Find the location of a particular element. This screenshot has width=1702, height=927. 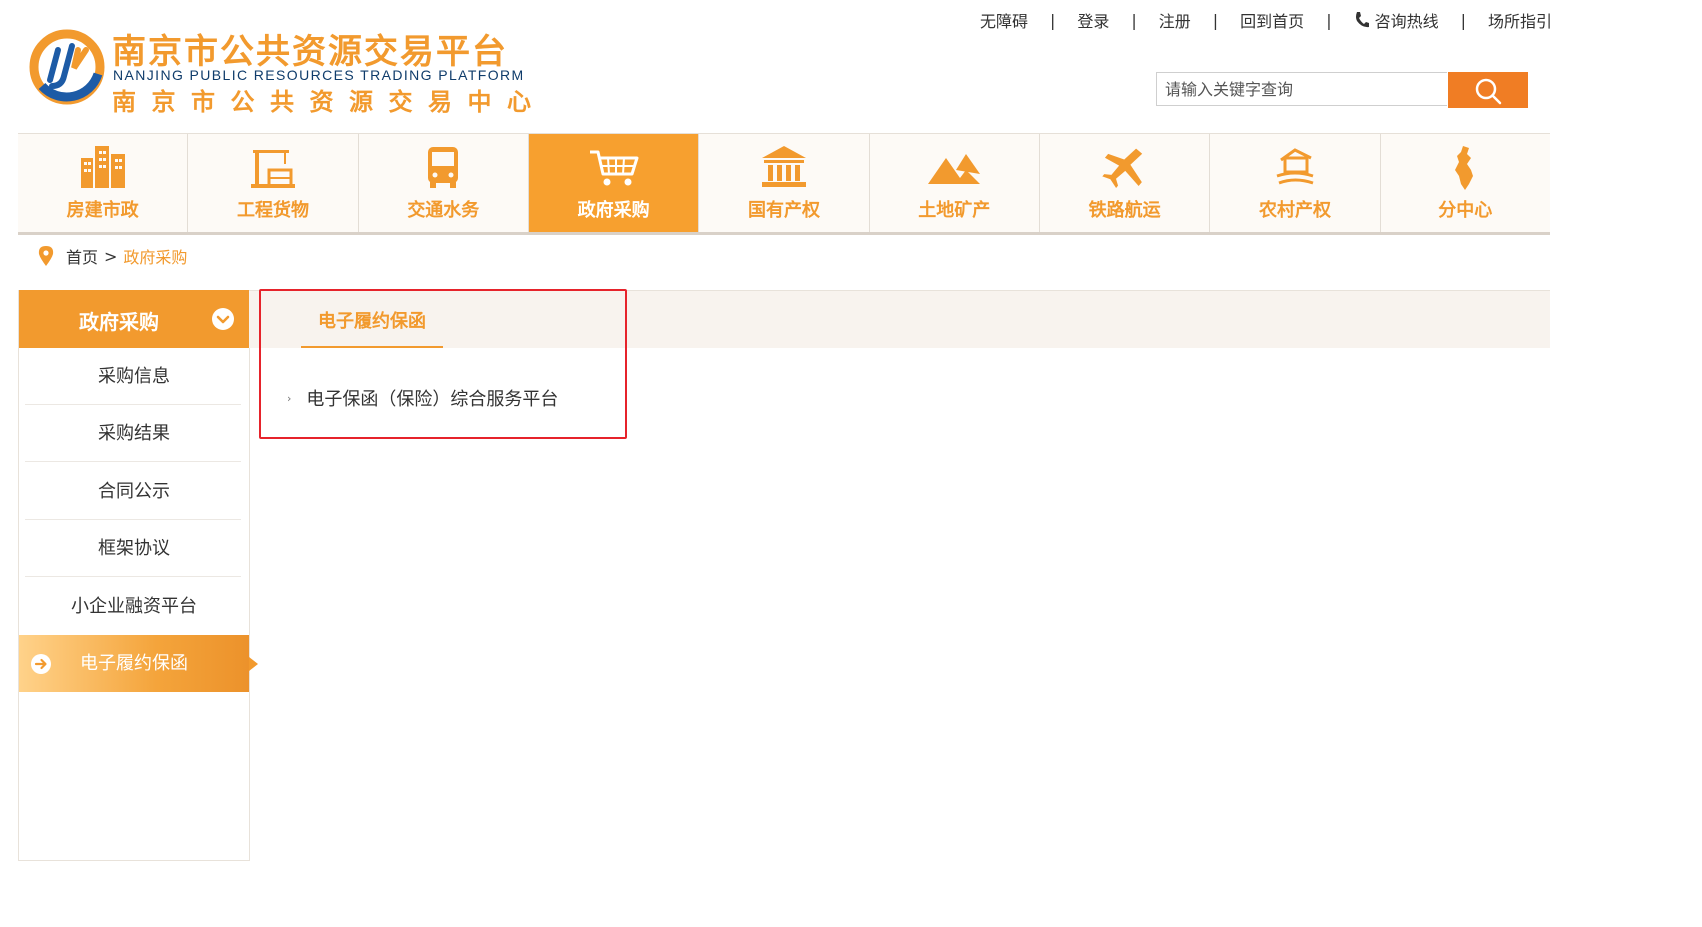

plane-icon is located at coordinates (1121, 168).